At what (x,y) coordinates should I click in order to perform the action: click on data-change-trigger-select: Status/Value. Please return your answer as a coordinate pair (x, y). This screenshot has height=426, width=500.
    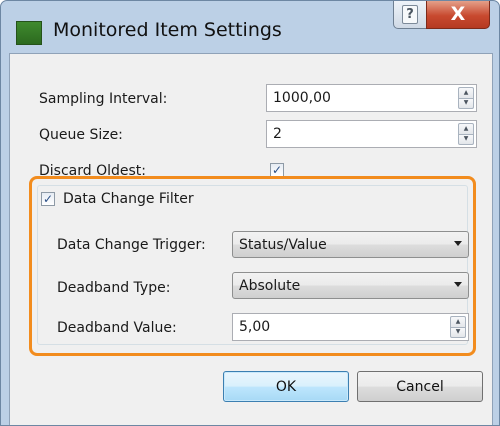
    Looking at the image, I should click on (350, 244).